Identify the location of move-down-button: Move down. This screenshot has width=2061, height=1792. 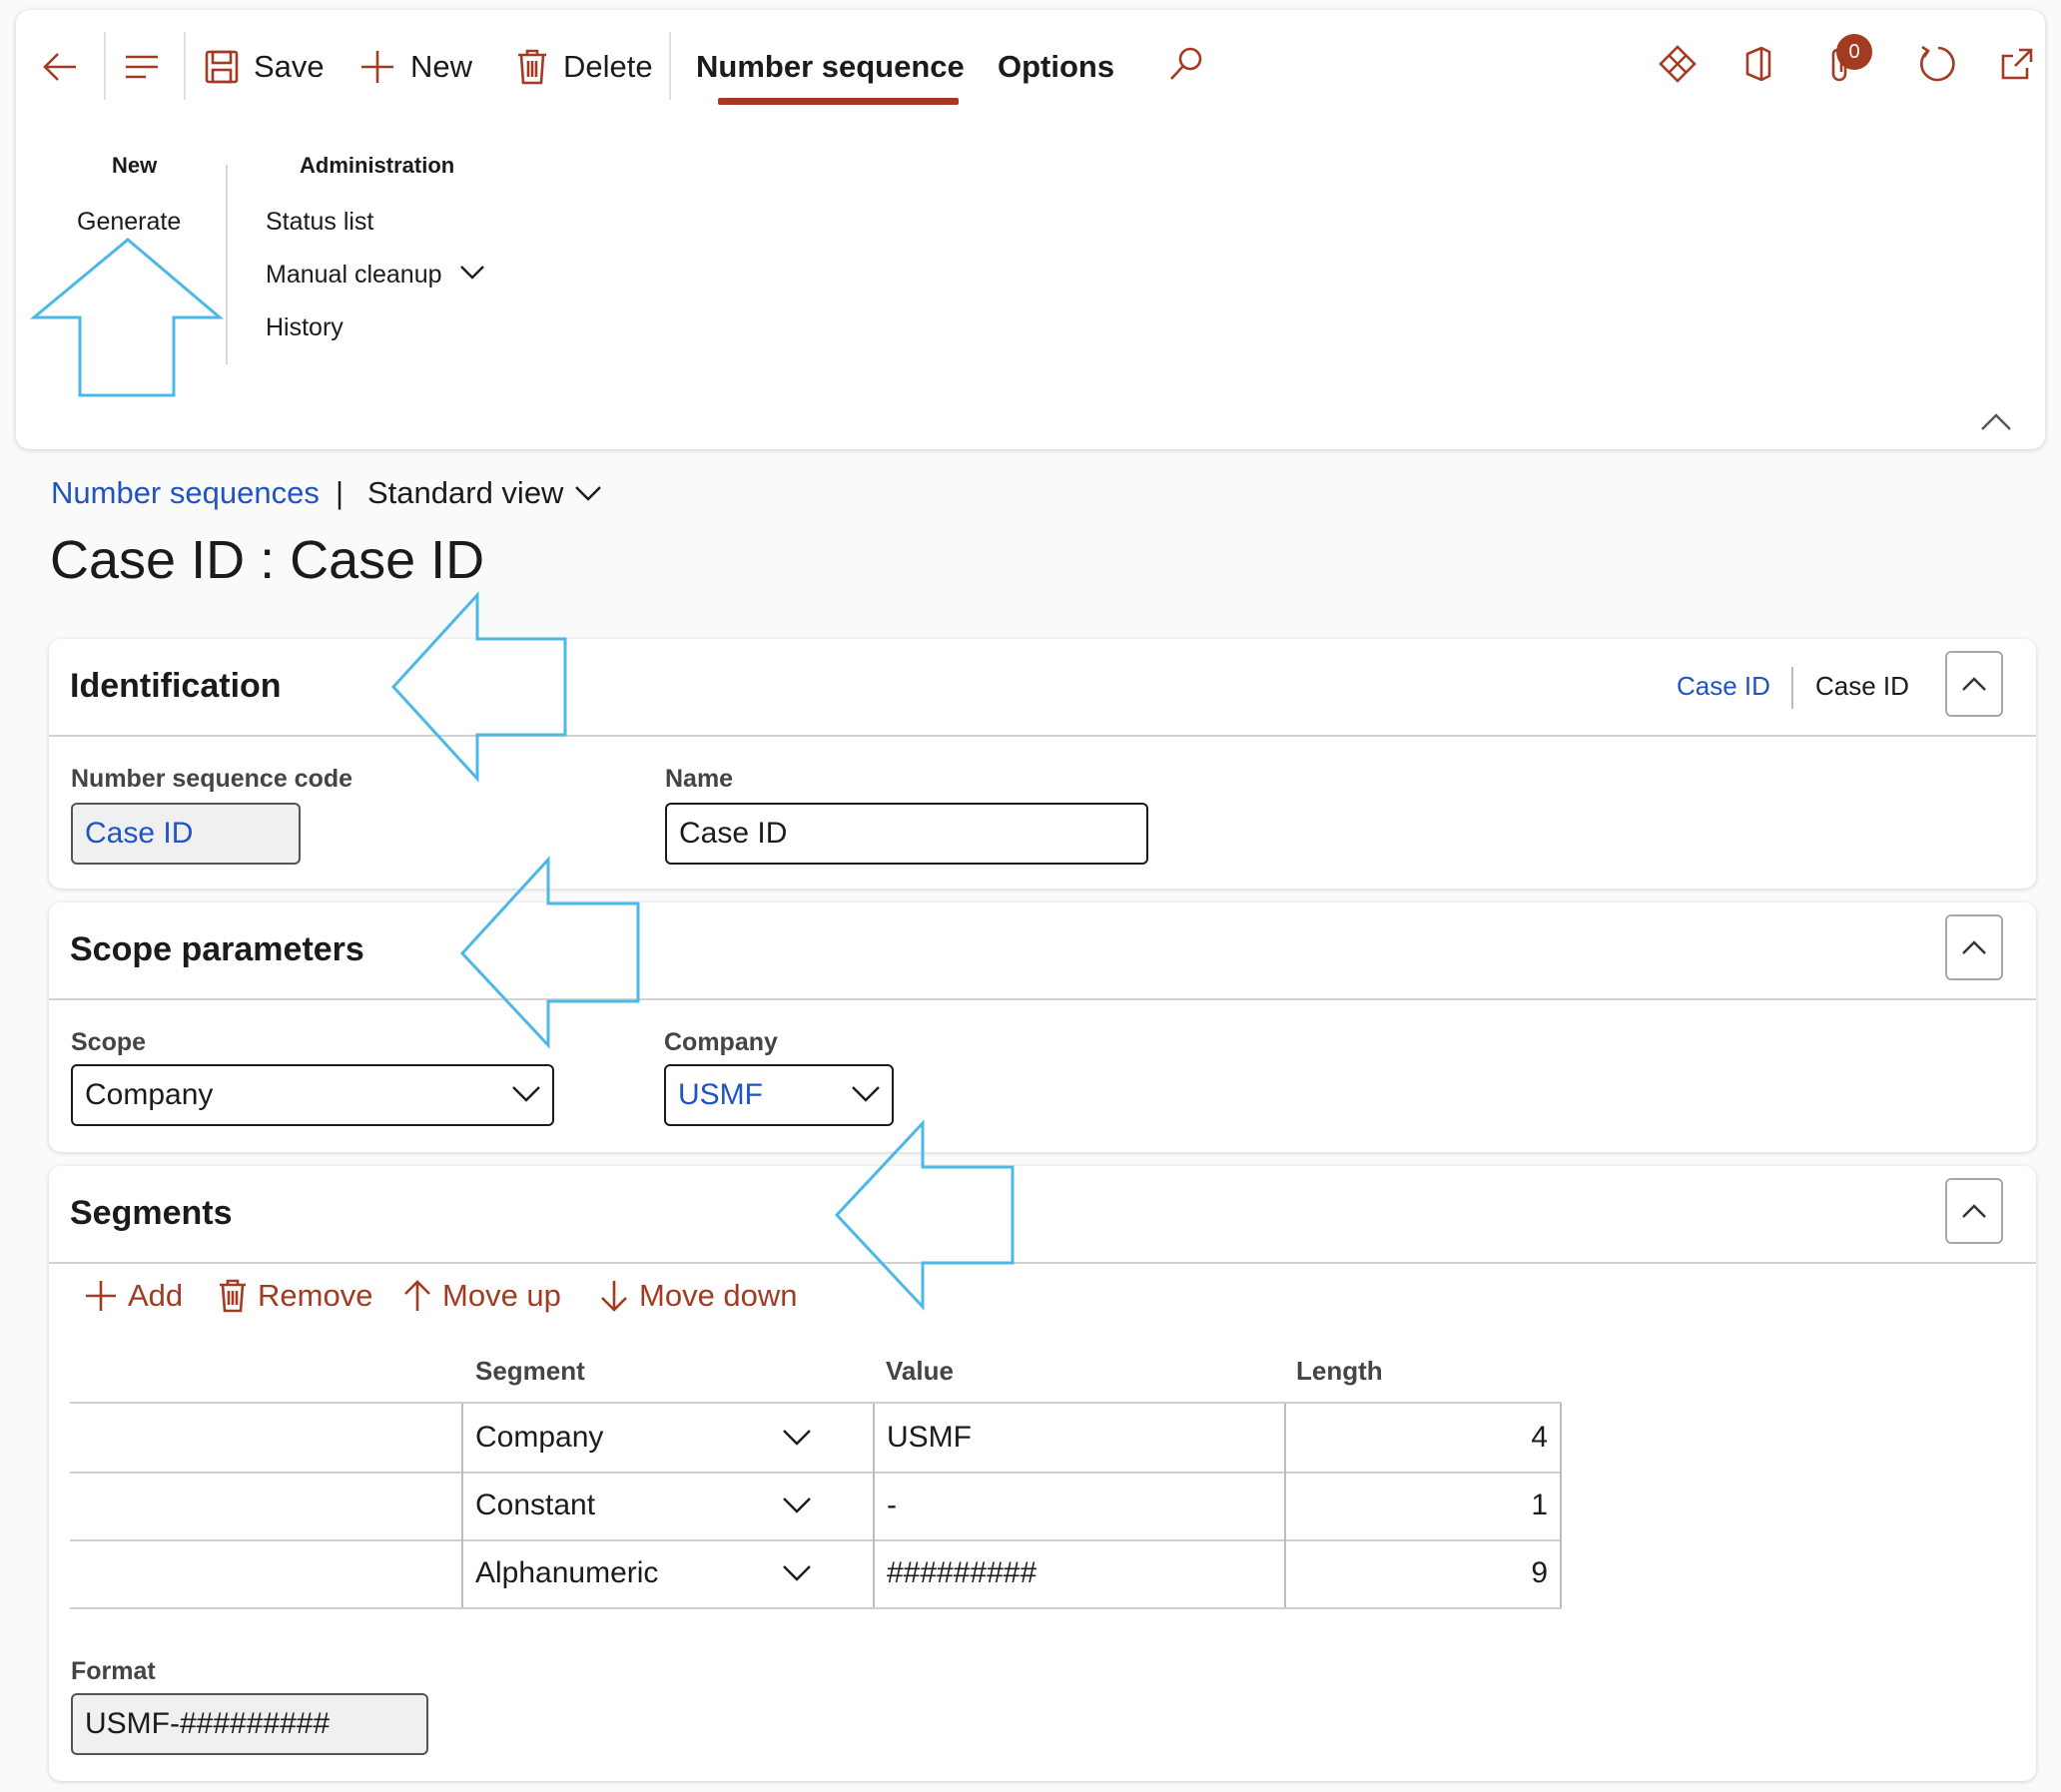
(698, 1296).